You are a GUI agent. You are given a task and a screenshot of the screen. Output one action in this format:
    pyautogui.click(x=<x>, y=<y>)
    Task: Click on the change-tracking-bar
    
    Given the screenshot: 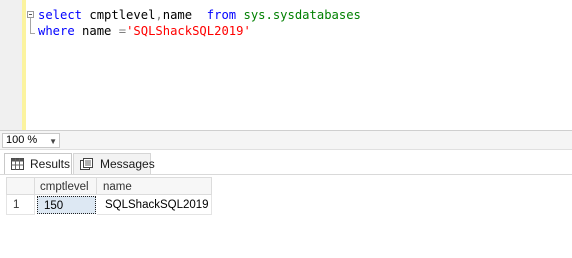 What is the action you would take?
    pyautogui.click(x=24, y=65)
    